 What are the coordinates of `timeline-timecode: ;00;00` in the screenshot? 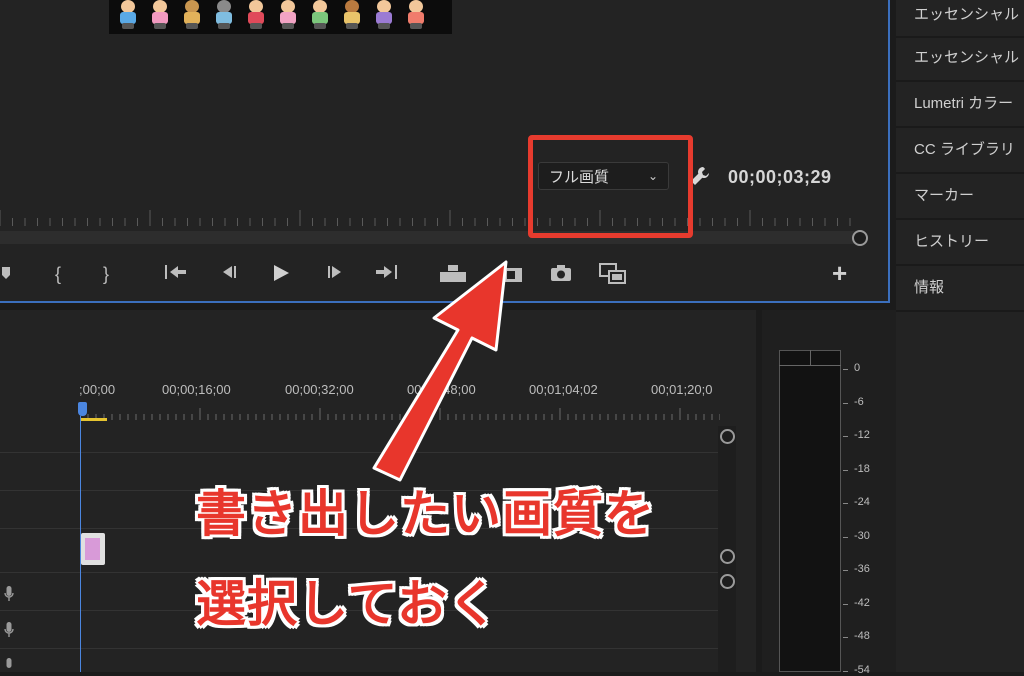 It's located at (97, 389).